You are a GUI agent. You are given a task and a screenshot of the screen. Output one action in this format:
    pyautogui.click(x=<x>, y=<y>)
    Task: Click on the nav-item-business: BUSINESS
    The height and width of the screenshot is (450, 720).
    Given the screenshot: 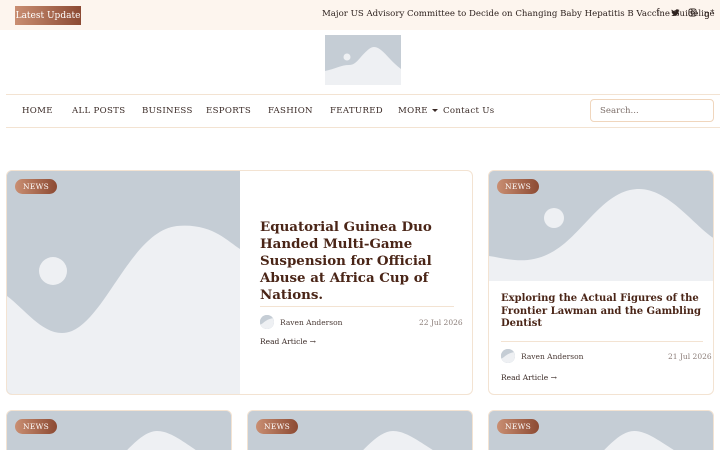 What is the action you would take?
    pyautogui.click(x=167, y=111)
    